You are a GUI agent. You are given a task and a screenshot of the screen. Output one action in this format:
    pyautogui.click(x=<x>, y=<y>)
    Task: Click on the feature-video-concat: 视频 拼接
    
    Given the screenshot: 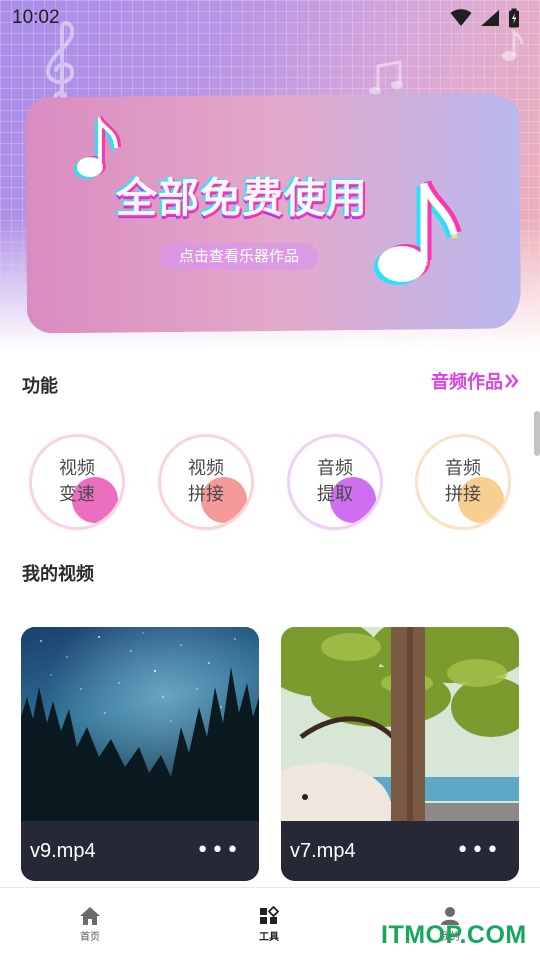 What is the action you would take?
    pyautogui.click(x=206, y=482)
    